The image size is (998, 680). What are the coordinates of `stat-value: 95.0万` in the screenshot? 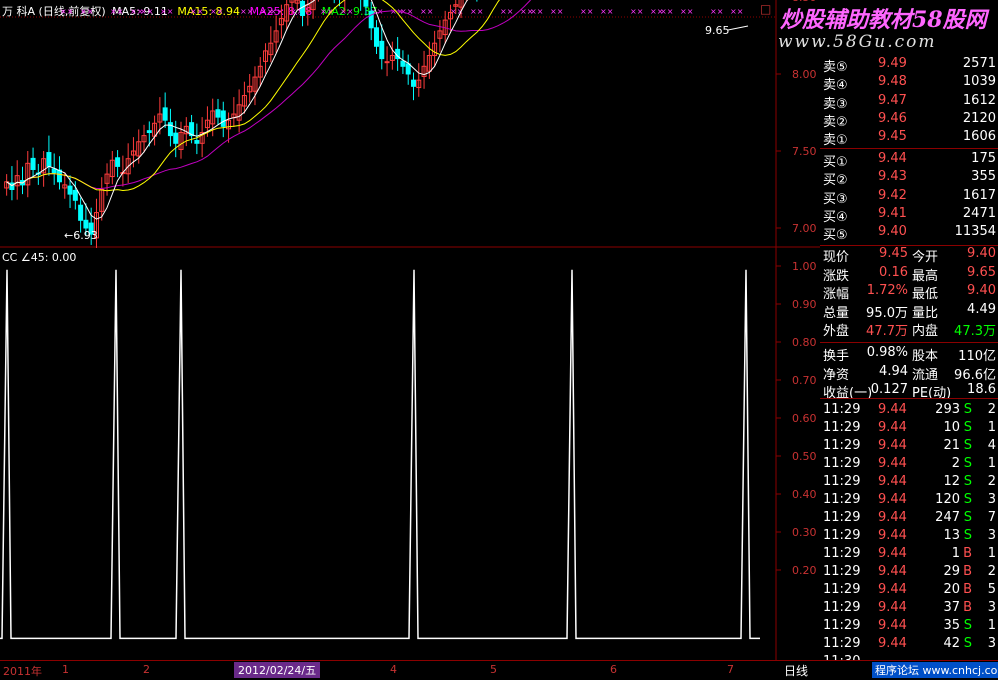 It's located at (887, 313).